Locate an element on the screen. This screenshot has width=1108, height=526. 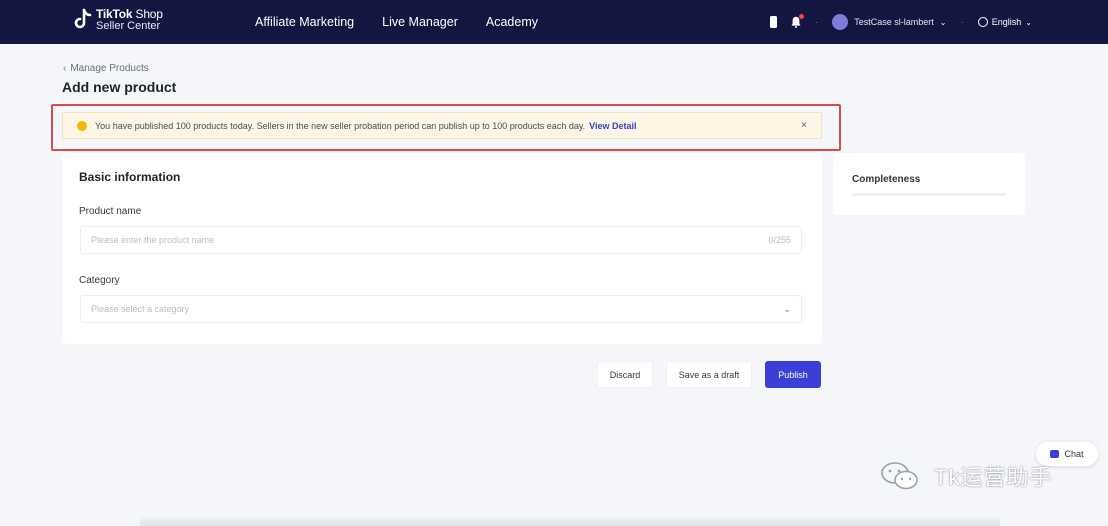
main-nav: Affiliate Marketing Live Manager Academy is located at coordinates (396, 22).